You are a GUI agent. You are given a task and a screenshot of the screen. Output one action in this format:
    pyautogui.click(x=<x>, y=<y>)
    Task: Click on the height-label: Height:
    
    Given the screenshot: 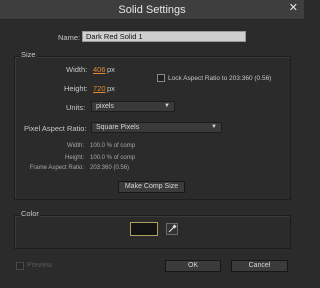 What is the action you would take?
    pyautogui.click(x=76, y=88)
    